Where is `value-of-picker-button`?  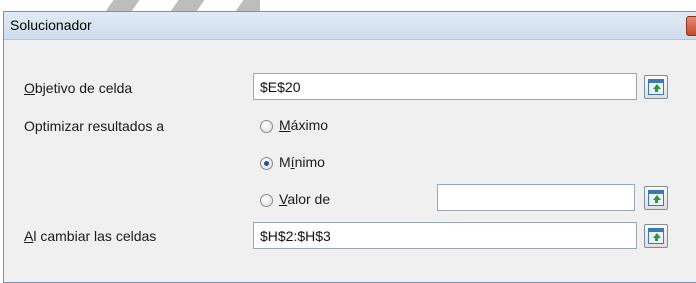 value-of-picker-button is located at coordinates (656, 198).